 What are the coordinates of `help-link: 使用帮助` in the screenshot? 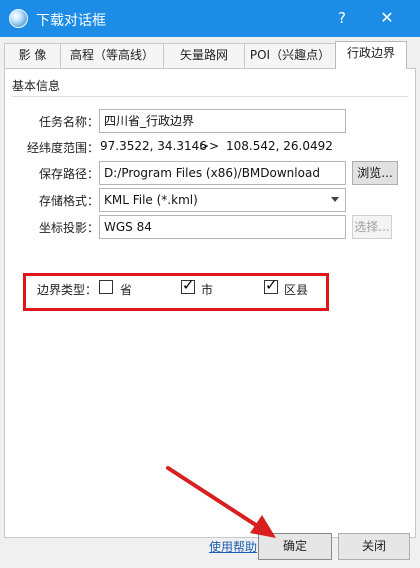 It's located at (233, 546).